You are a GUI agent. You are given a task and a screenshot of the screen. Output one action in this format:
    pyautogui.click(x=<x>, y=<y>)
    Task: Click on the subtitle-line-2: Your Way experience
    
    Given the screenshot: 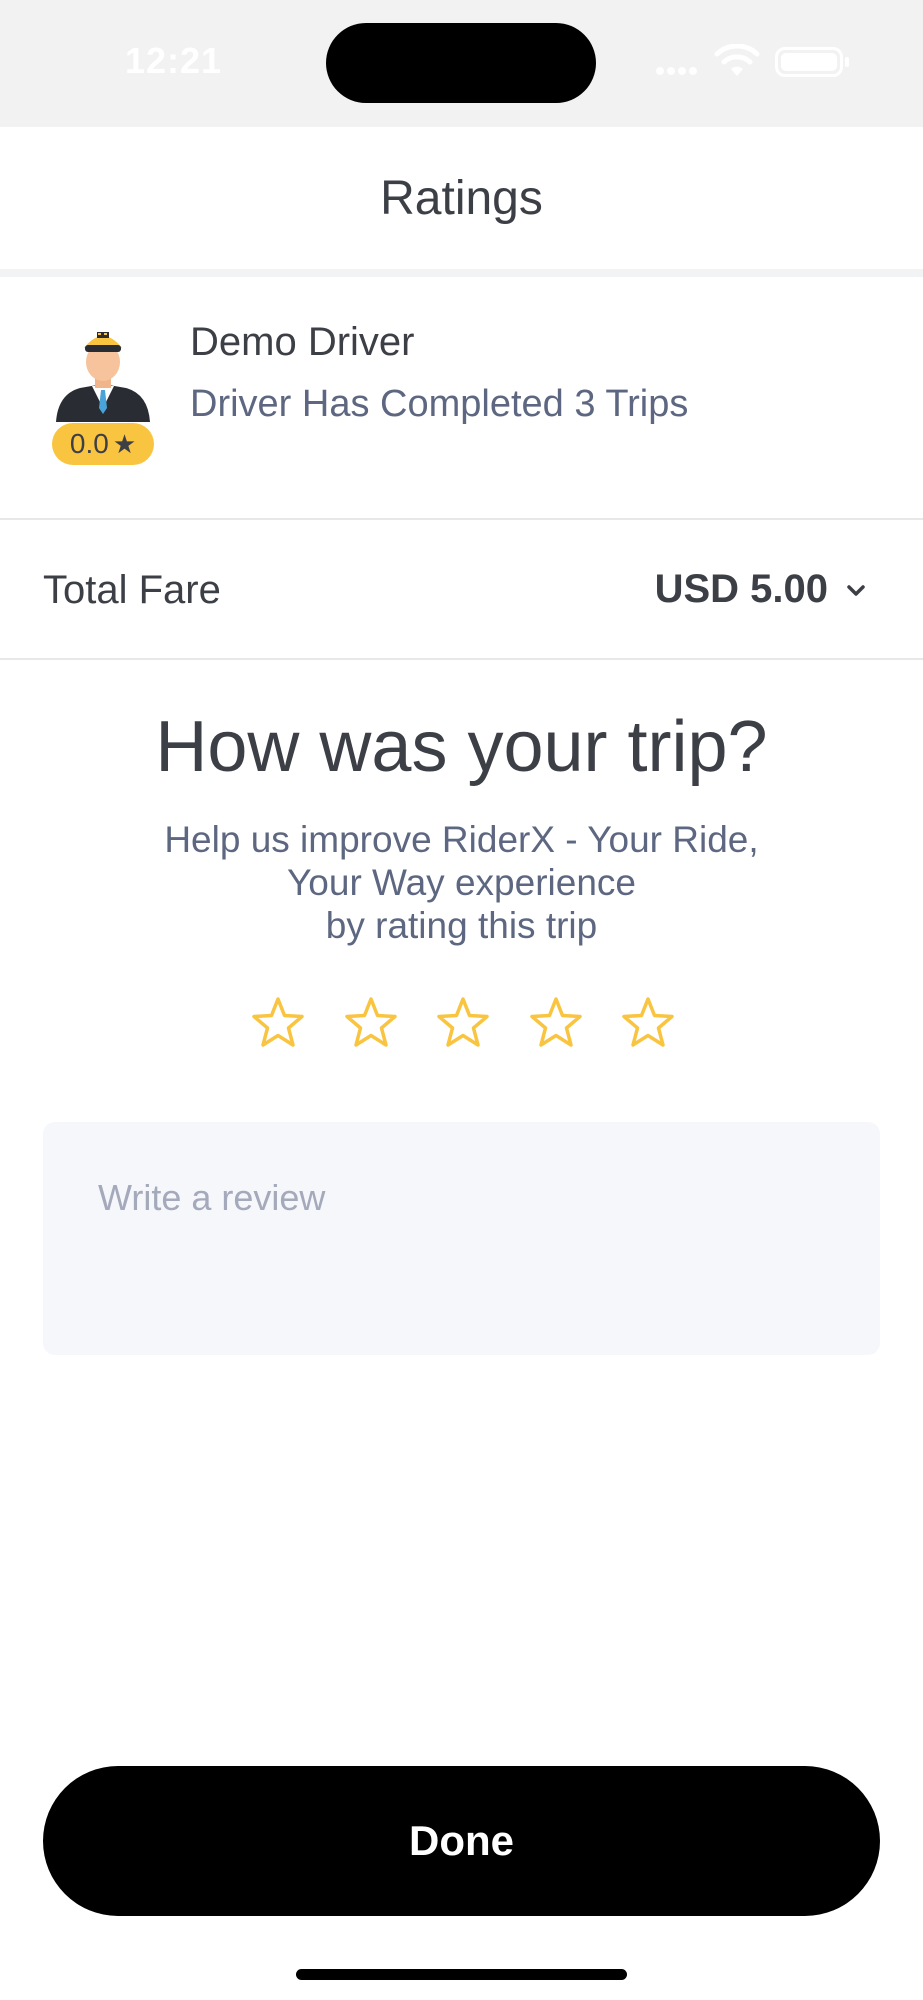 What is the action you would take?
    pyautogui.click(x=461, y=882)
    